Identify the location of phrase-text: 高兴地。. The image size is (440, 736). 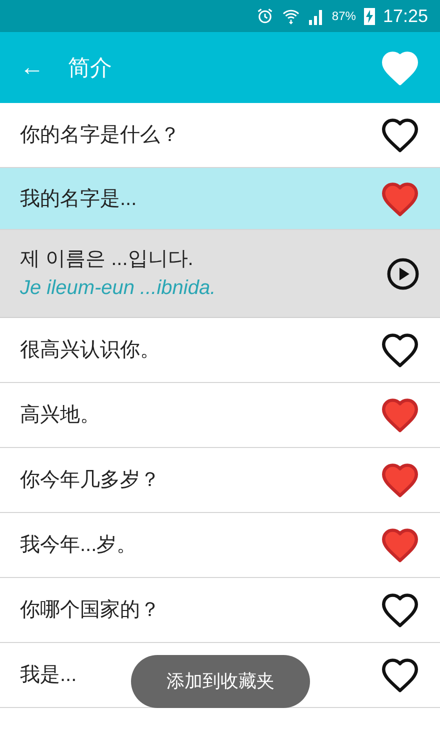
(60, 415).